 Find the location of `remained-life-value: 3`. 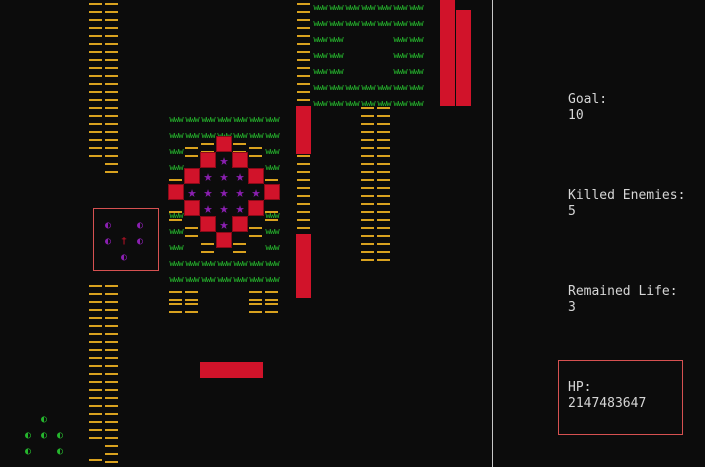

remained-life-value: 3 is located at coordinates (572, 307).